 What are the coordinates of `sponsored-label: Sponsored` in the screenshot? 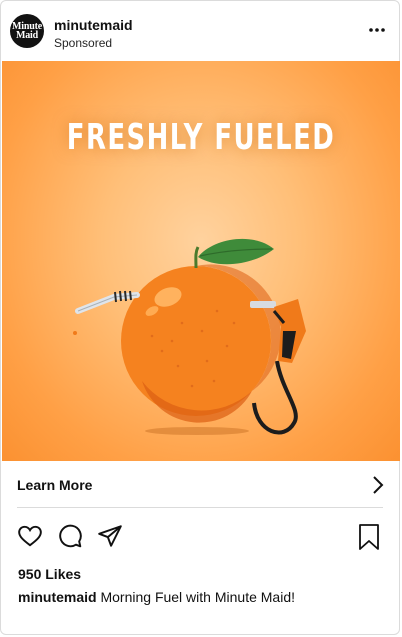 It's located at (83, 43).